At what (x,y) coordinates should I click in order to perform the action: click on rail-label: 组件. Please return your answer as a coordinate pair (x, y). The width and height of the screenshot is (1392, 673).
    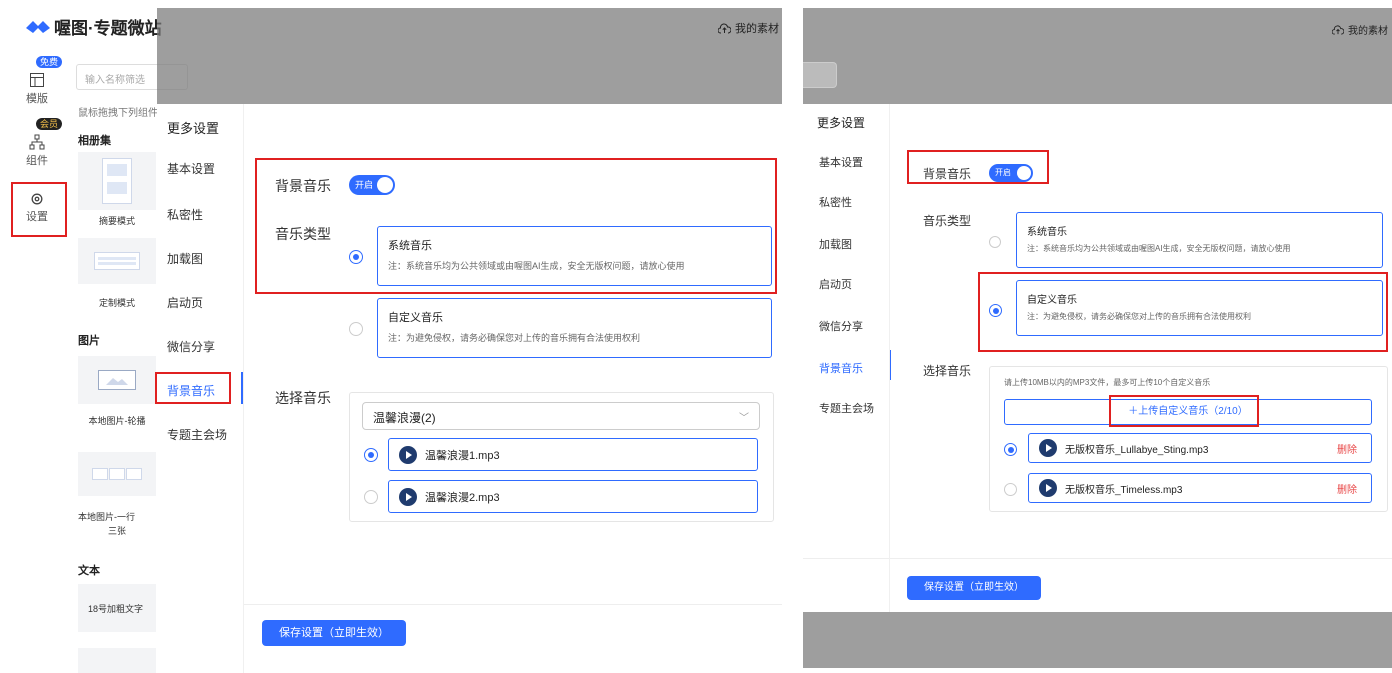
    Looking at the image, I should click on (37, 161).